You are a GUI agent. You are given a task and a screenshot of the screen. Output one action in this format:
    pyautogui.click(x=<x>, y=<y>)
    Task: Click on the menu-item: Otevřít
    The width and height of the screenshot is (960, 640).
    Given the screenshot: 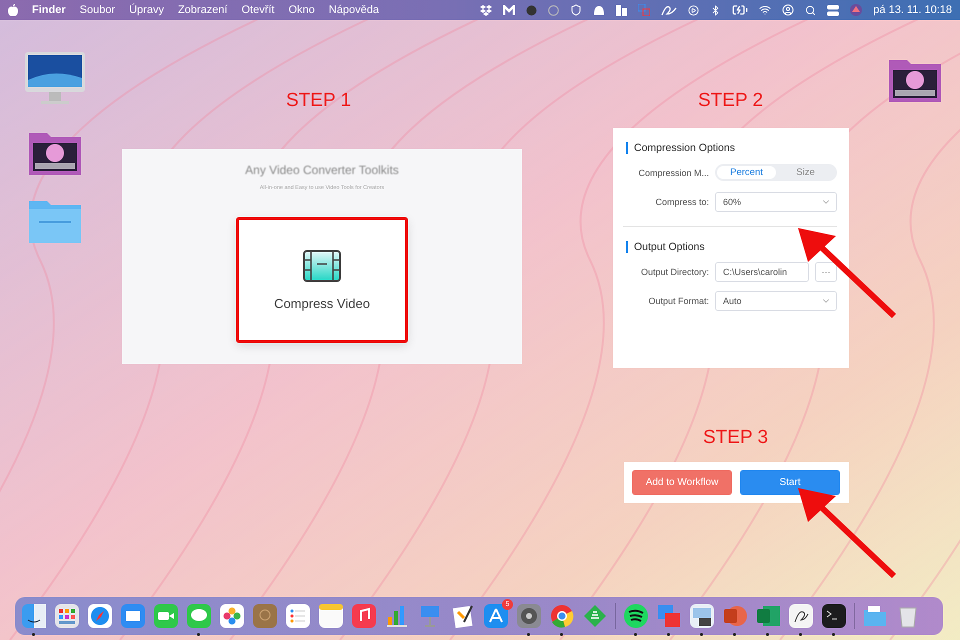 What is the action you would take?
    pyautogui.click(x=257, y=10)
    